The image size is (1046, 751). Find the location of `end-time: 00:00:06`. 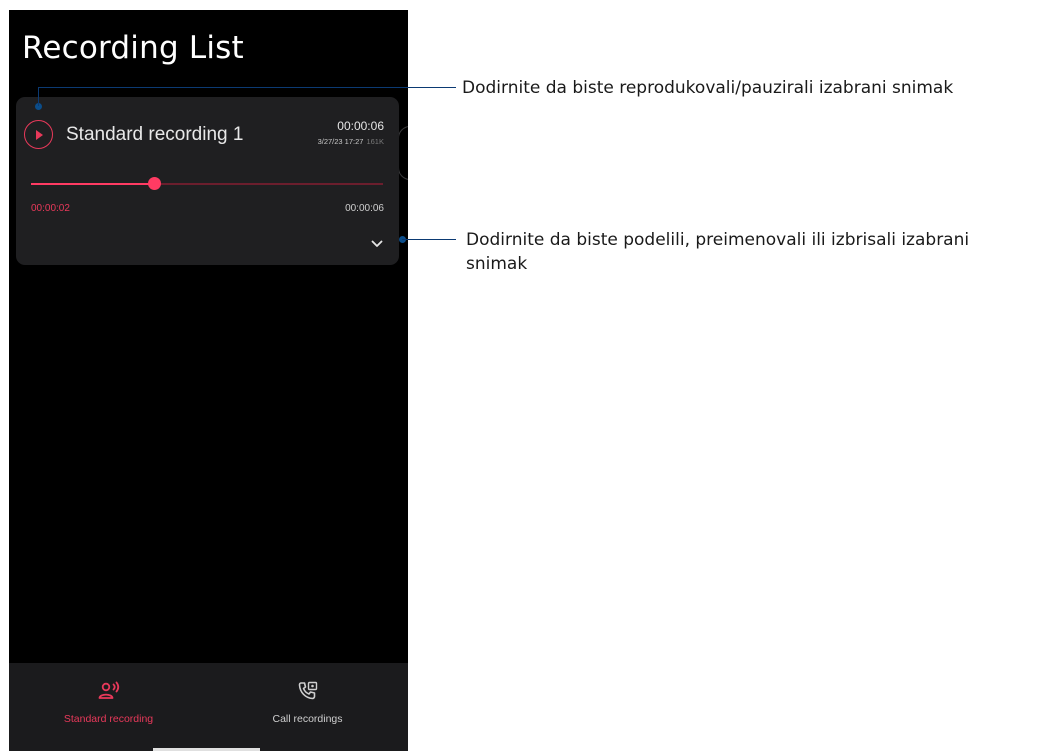

end-time: 00:00:06 is located at coordinates (364, 208).